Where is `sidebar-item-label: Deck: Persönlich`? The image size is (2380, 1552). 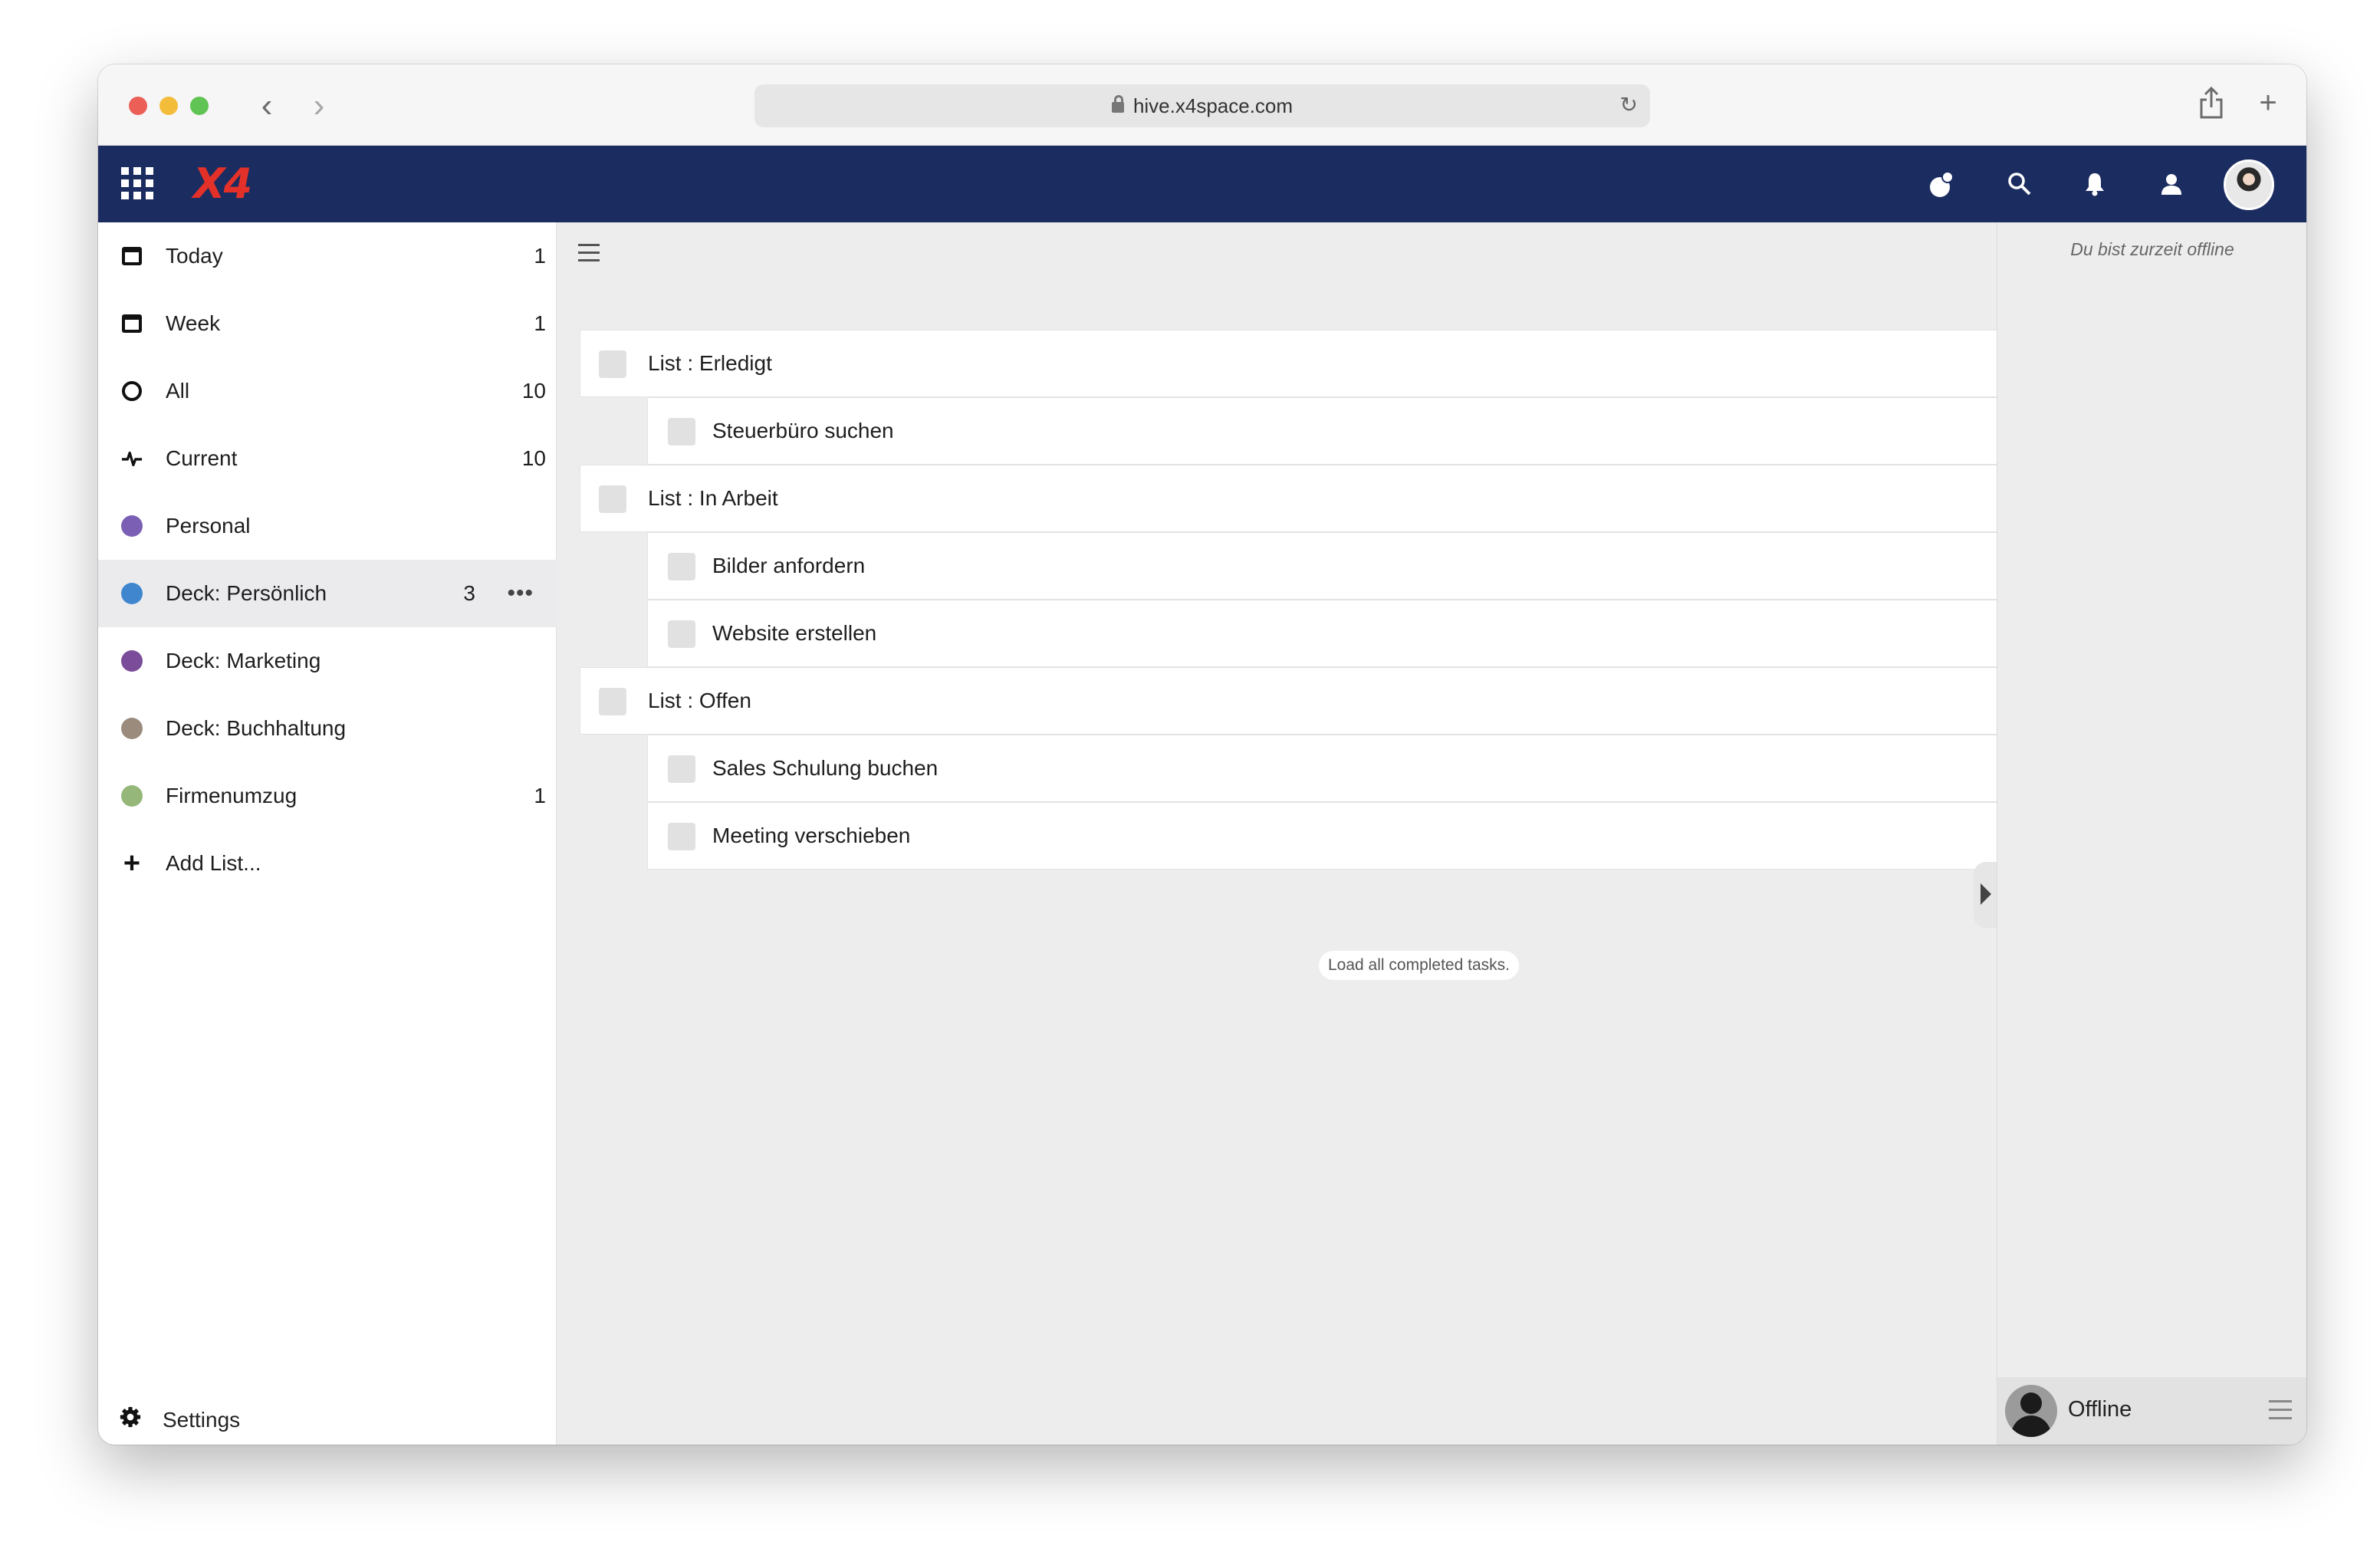
sidebar-item-label: Deck: Persönlich is located at coordinates (246, 593).